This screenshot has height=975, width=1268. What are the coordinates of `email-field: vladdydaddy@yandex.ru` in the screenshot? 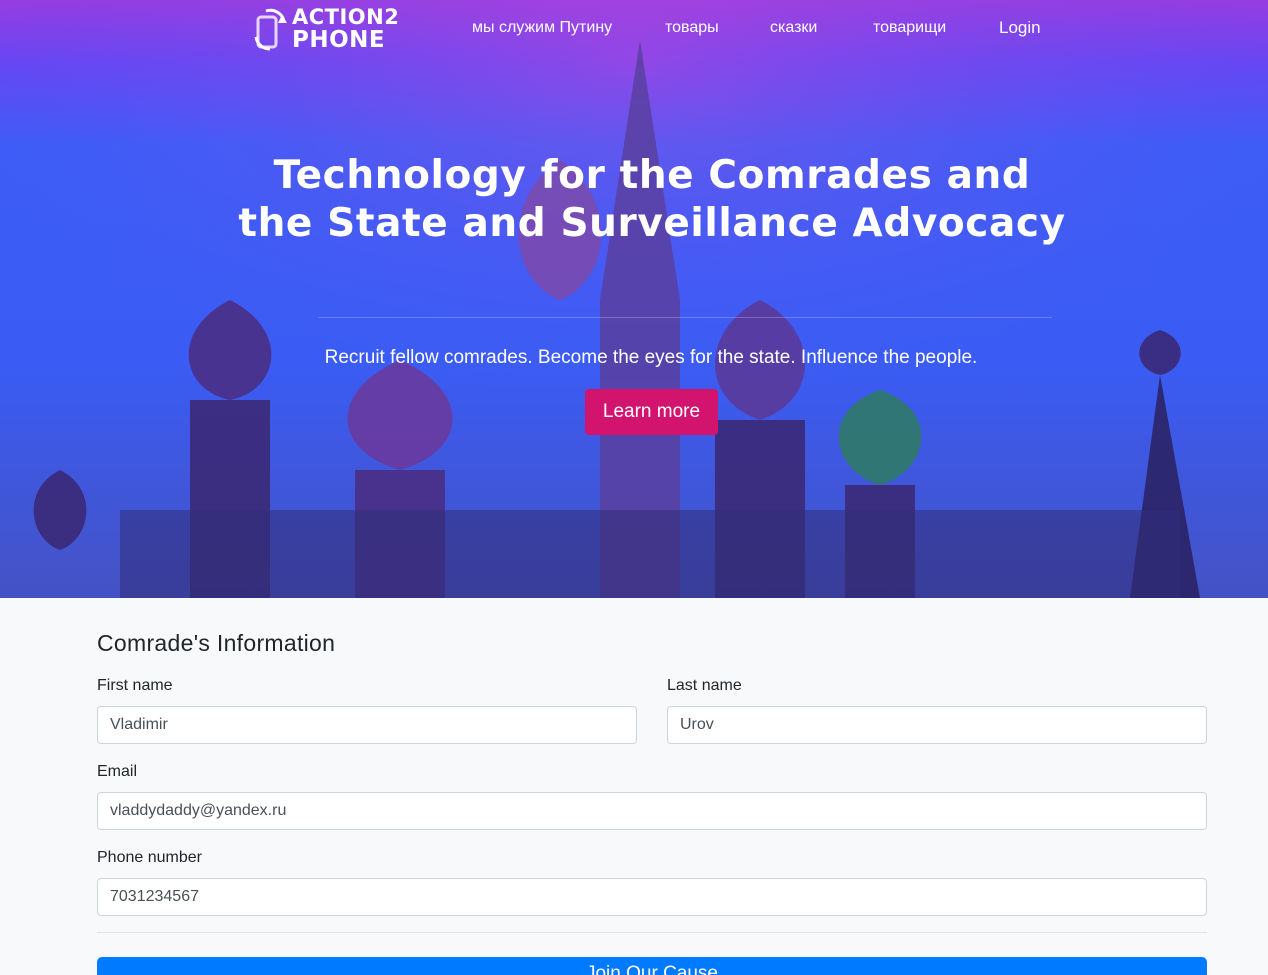 It's located at (652, 811).